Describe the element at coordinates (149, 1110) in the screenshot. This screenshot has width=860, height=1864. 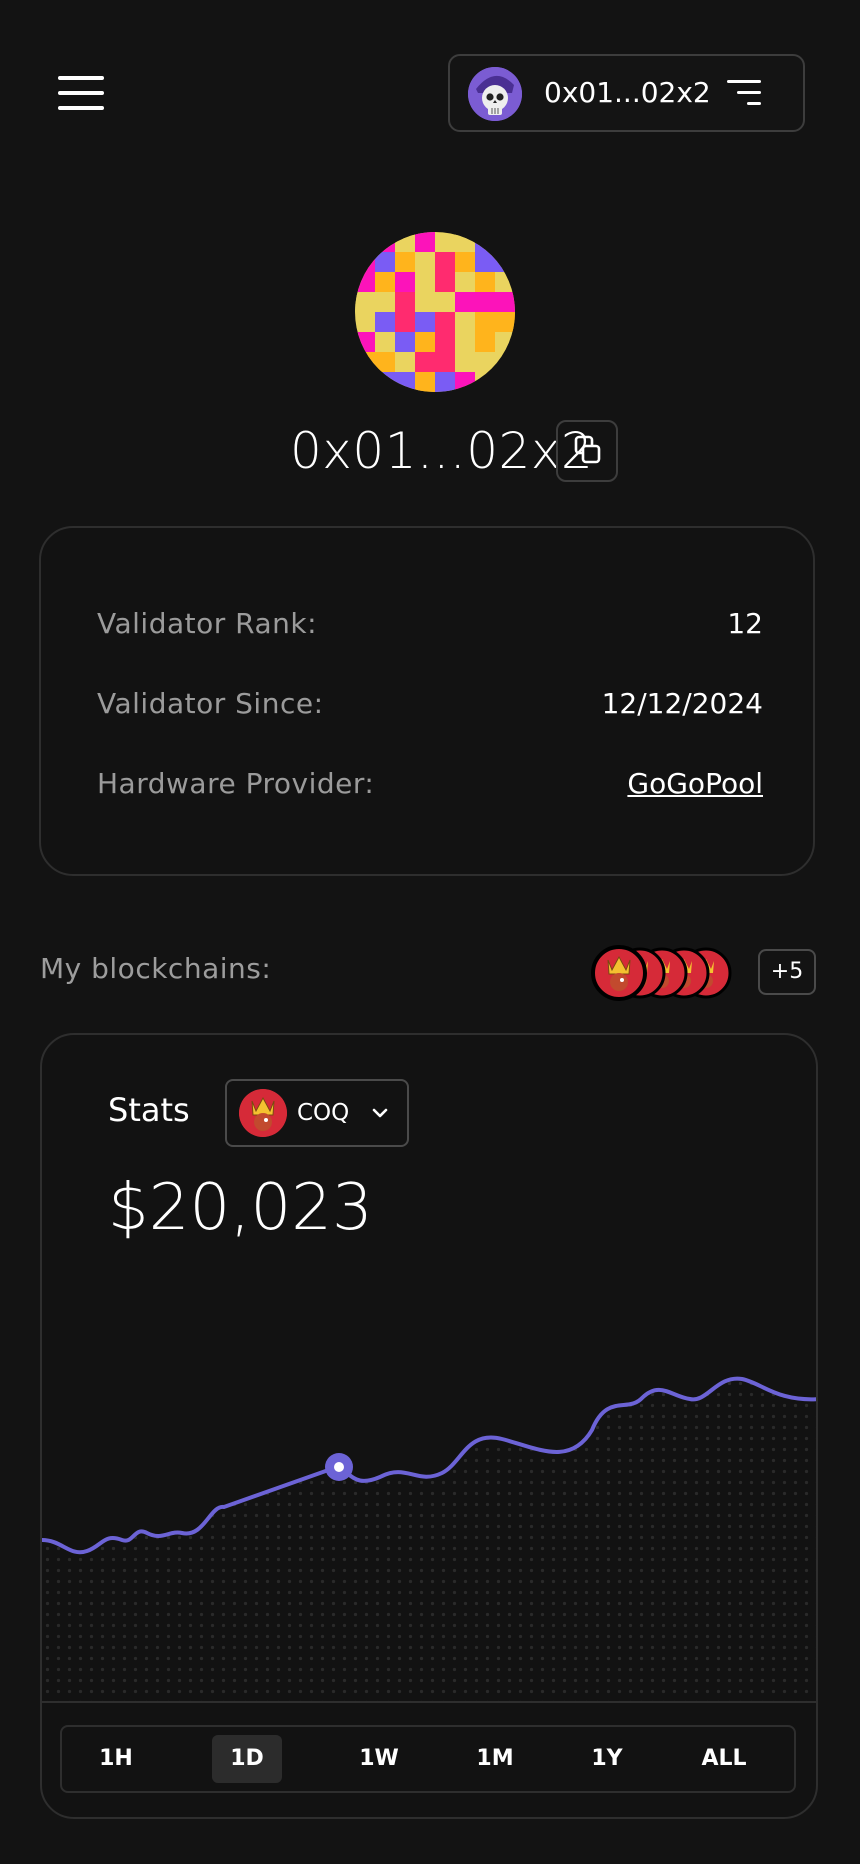
I see `stats-title: Stats` at that location.